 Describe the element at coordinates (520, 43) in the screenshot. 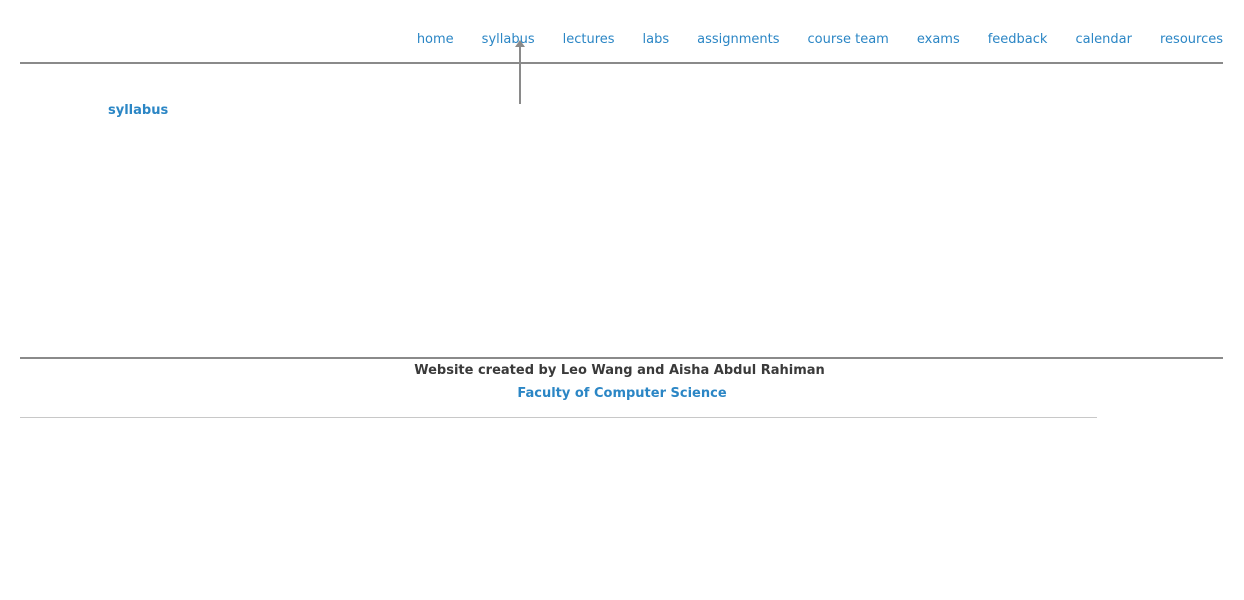

I see `arrow-up-icon` at that location.